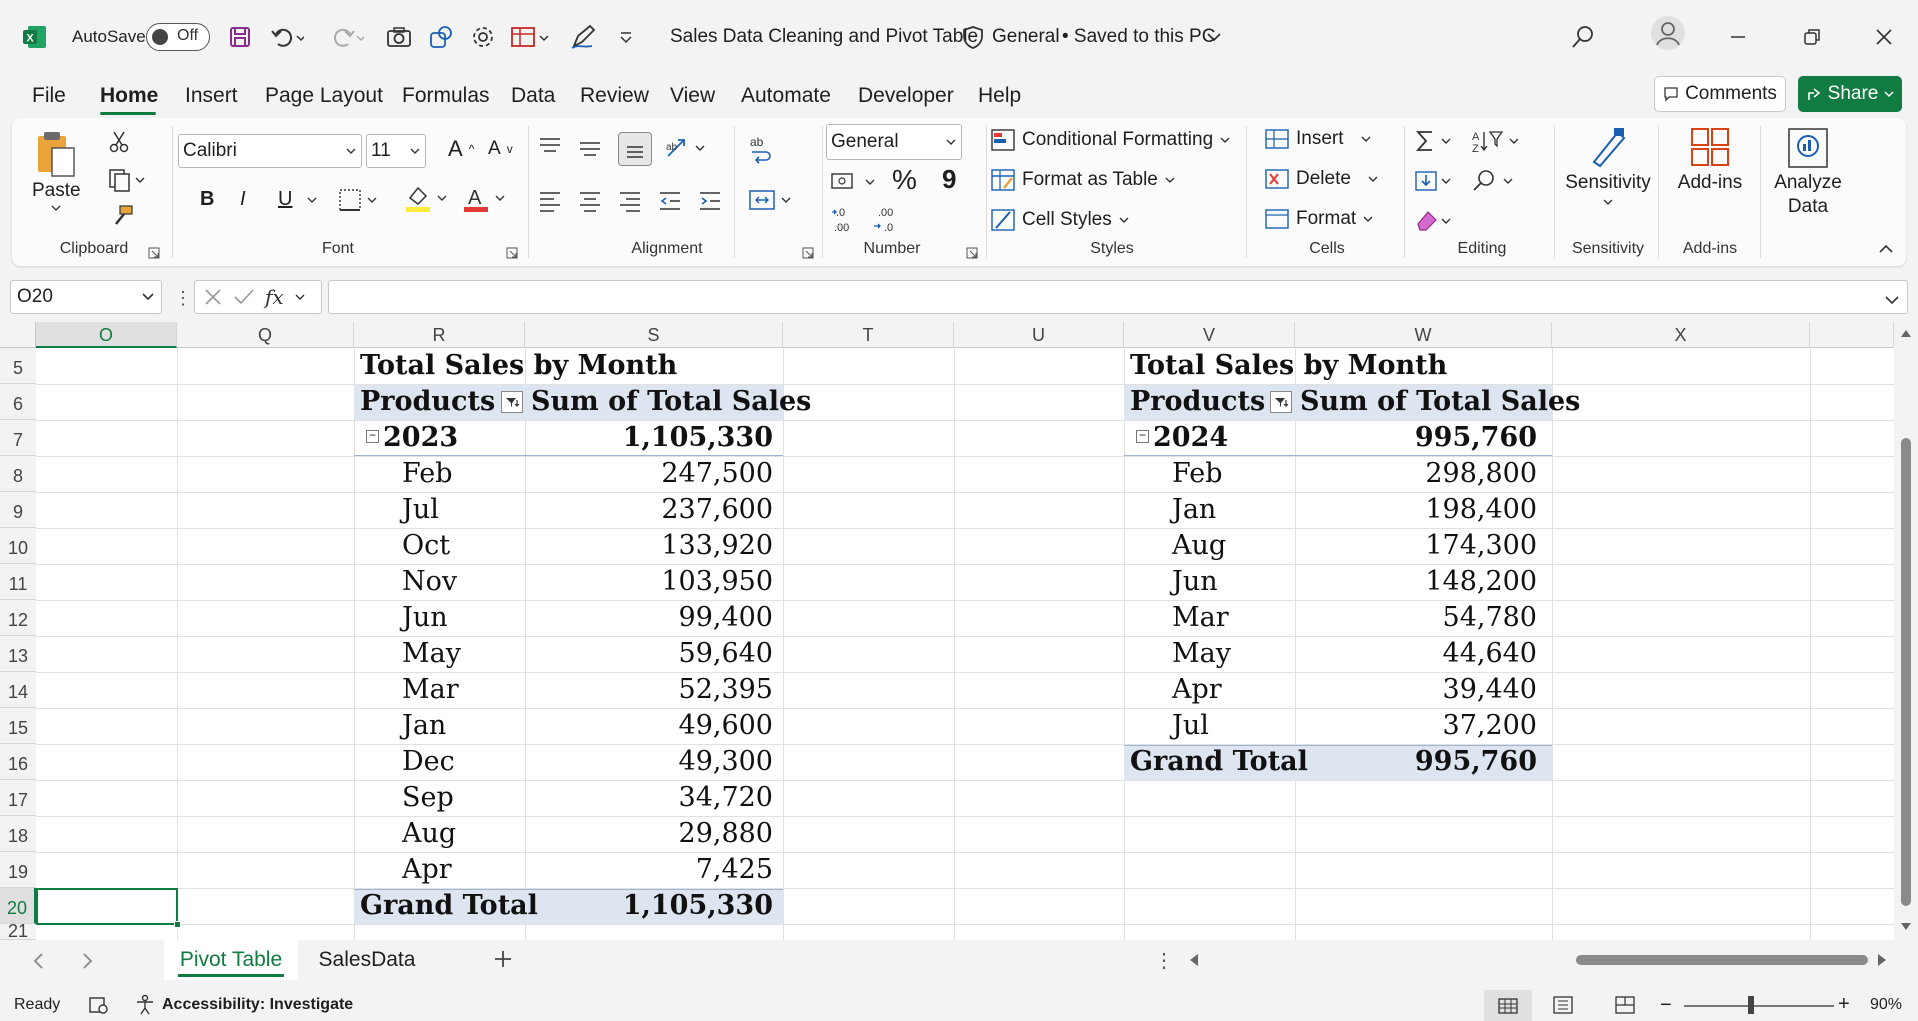 This screenshot has height=1021, width=1918. I want to click on tab-home: Home, so click(129, 96).